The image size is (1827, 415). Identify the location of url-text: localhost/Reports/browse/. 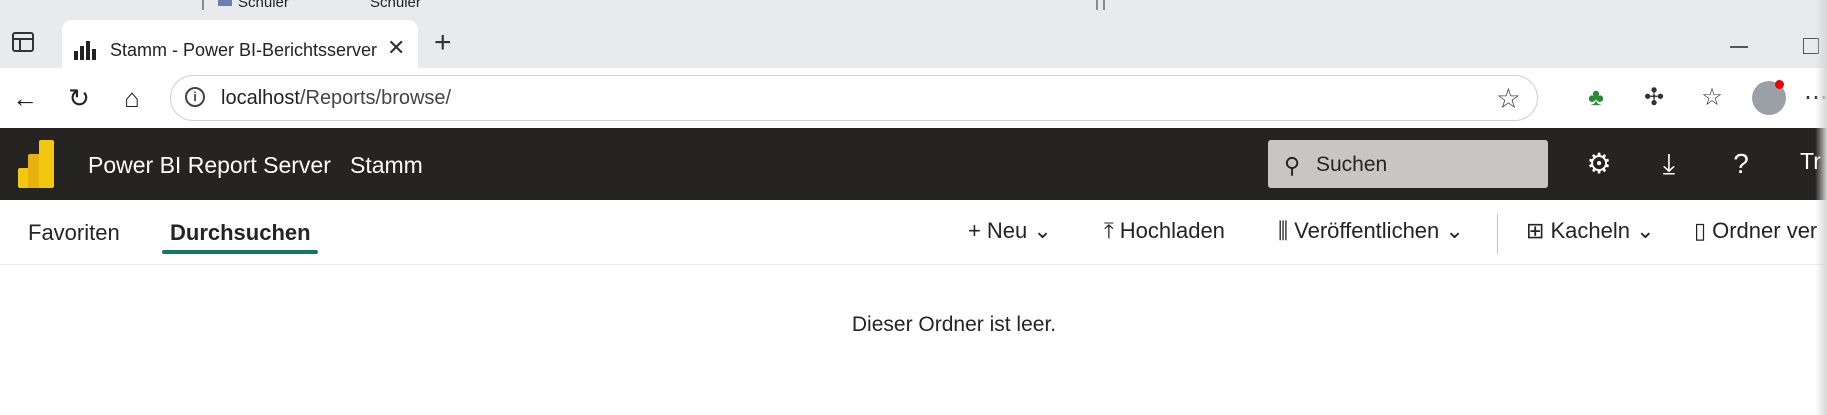
(336, 98).